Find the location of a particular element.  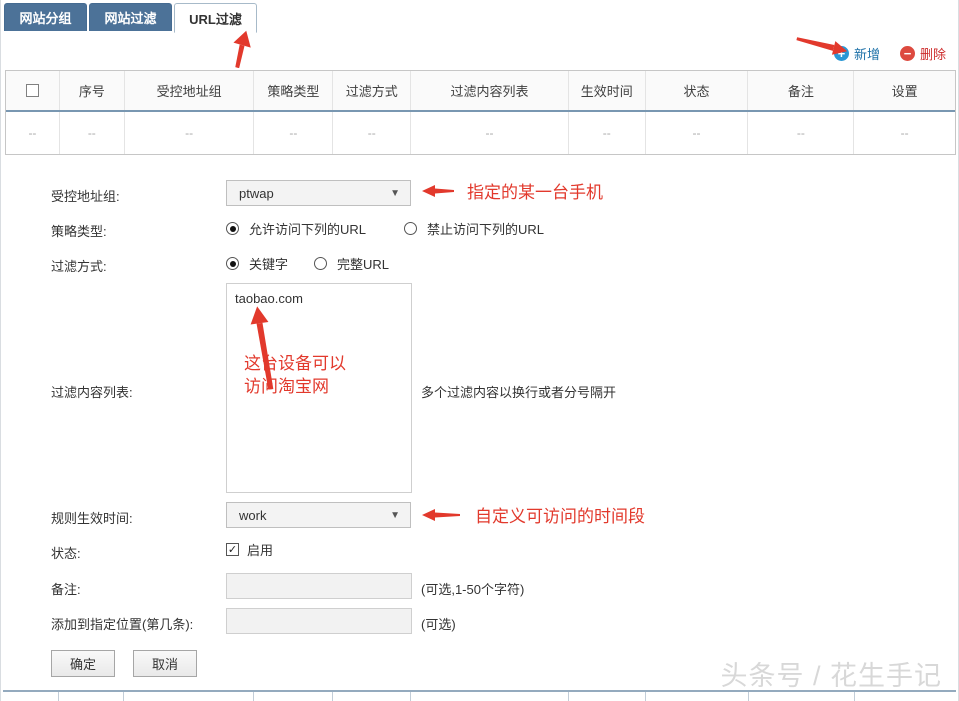

table-header-row: 序号 受控地址组 策略类型 过滤方式 过滤内容列表 生效时间 状态 备注 设置 is located at coordinates (480, 91).